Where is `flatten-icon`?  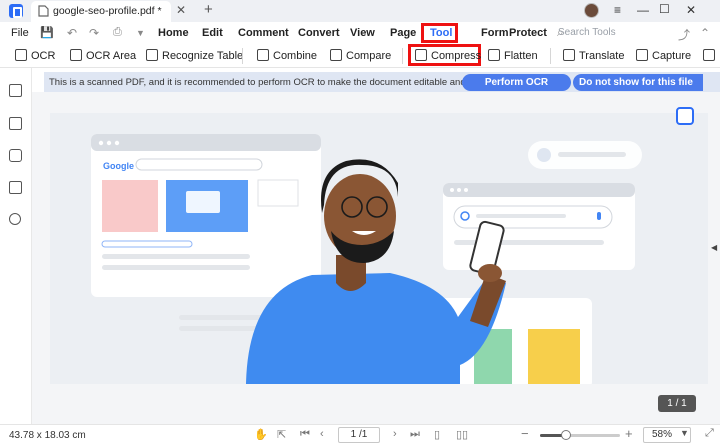
flatten-icon is located at coordinates (494, 55).